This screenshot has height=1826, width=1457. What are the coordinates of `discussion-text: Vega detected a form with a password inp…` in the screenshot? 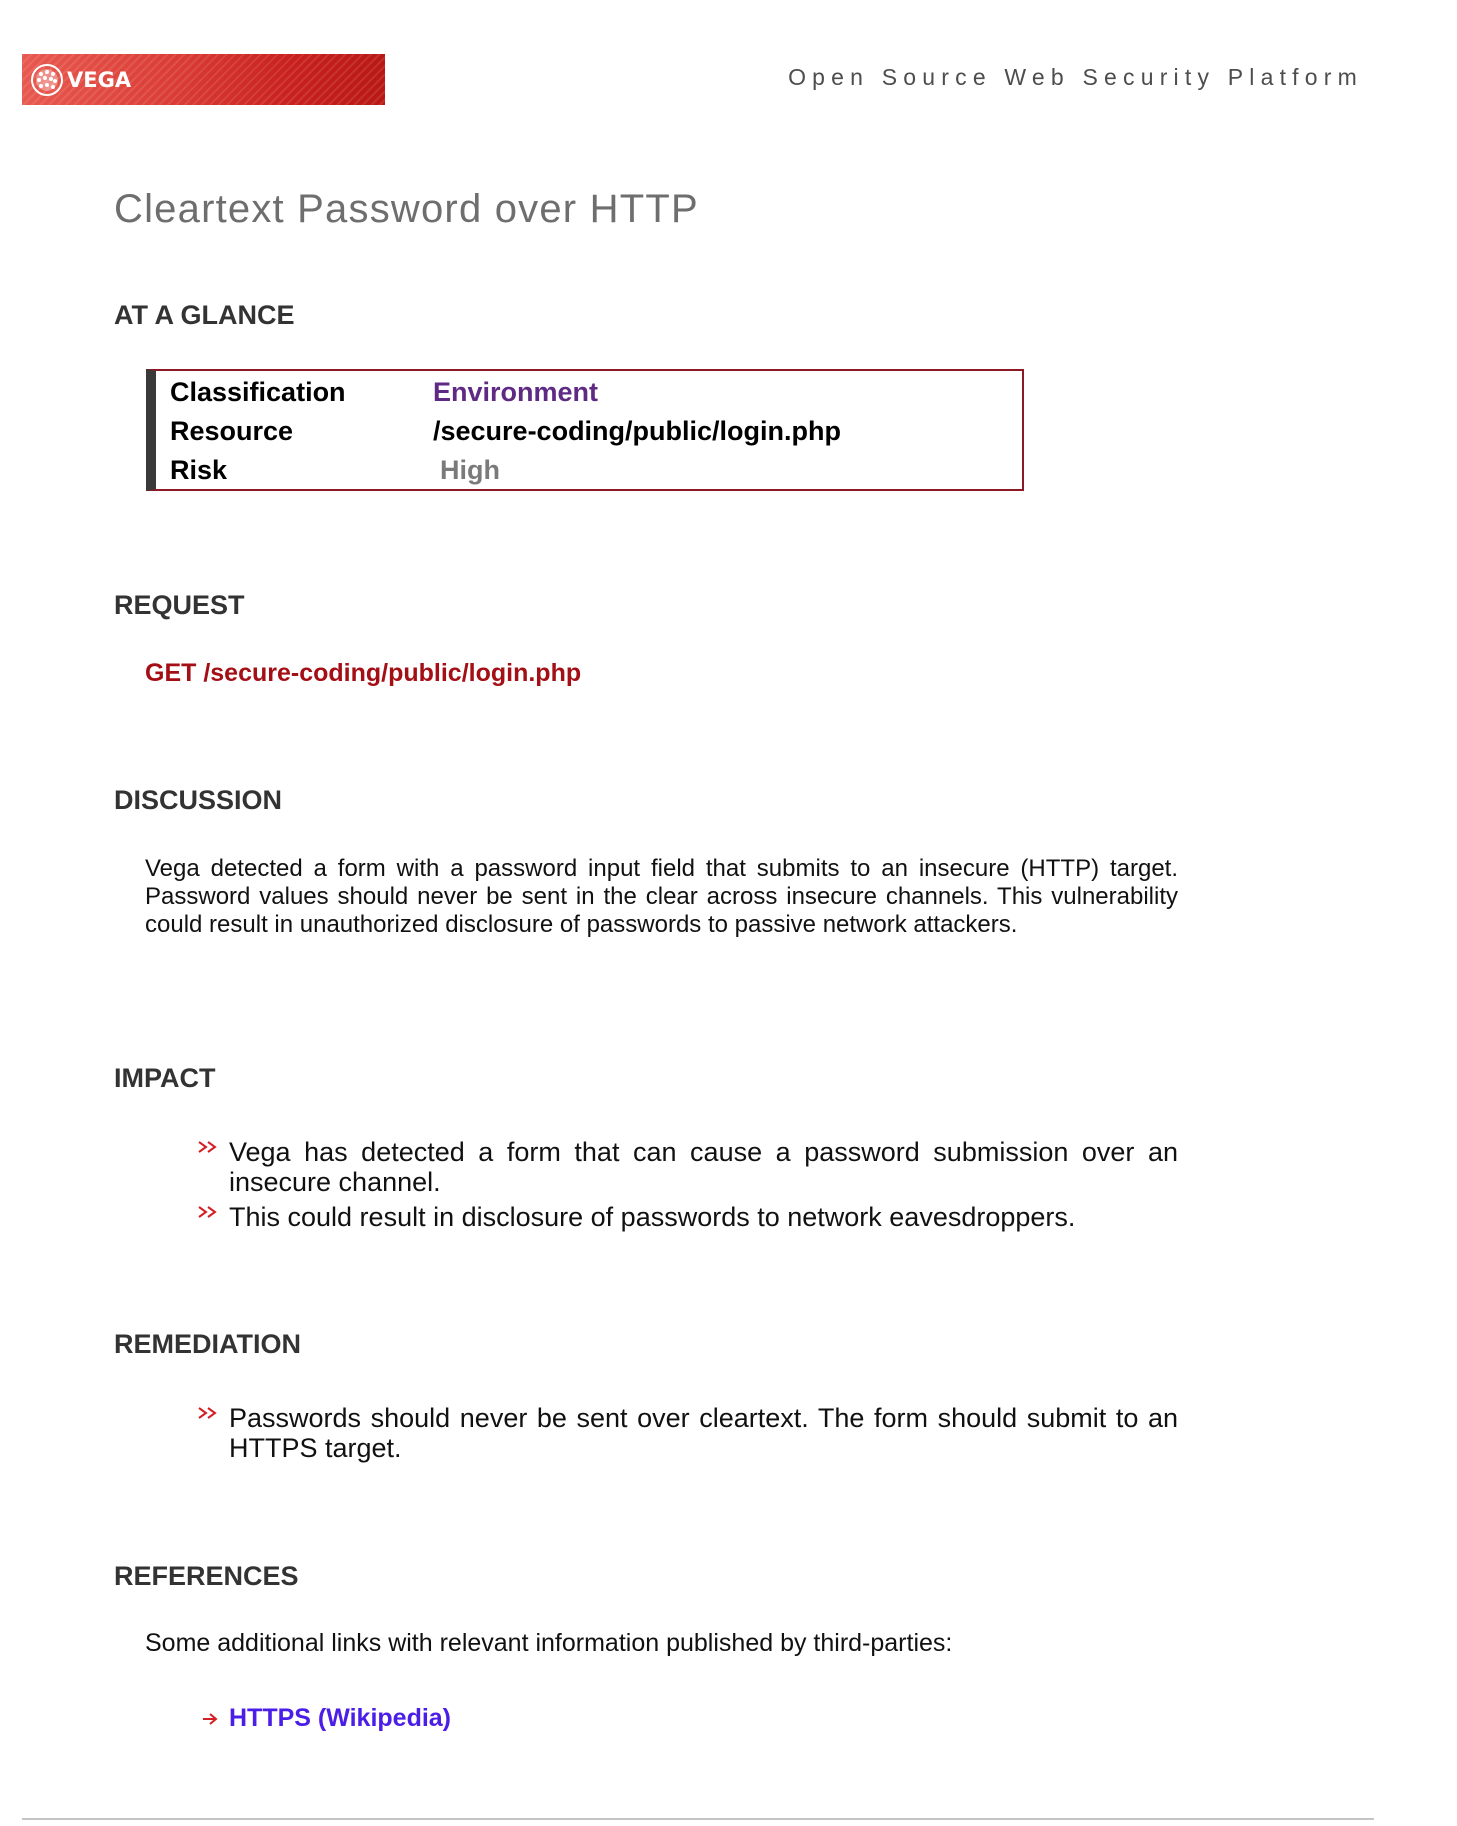 It's located at (661, 896).